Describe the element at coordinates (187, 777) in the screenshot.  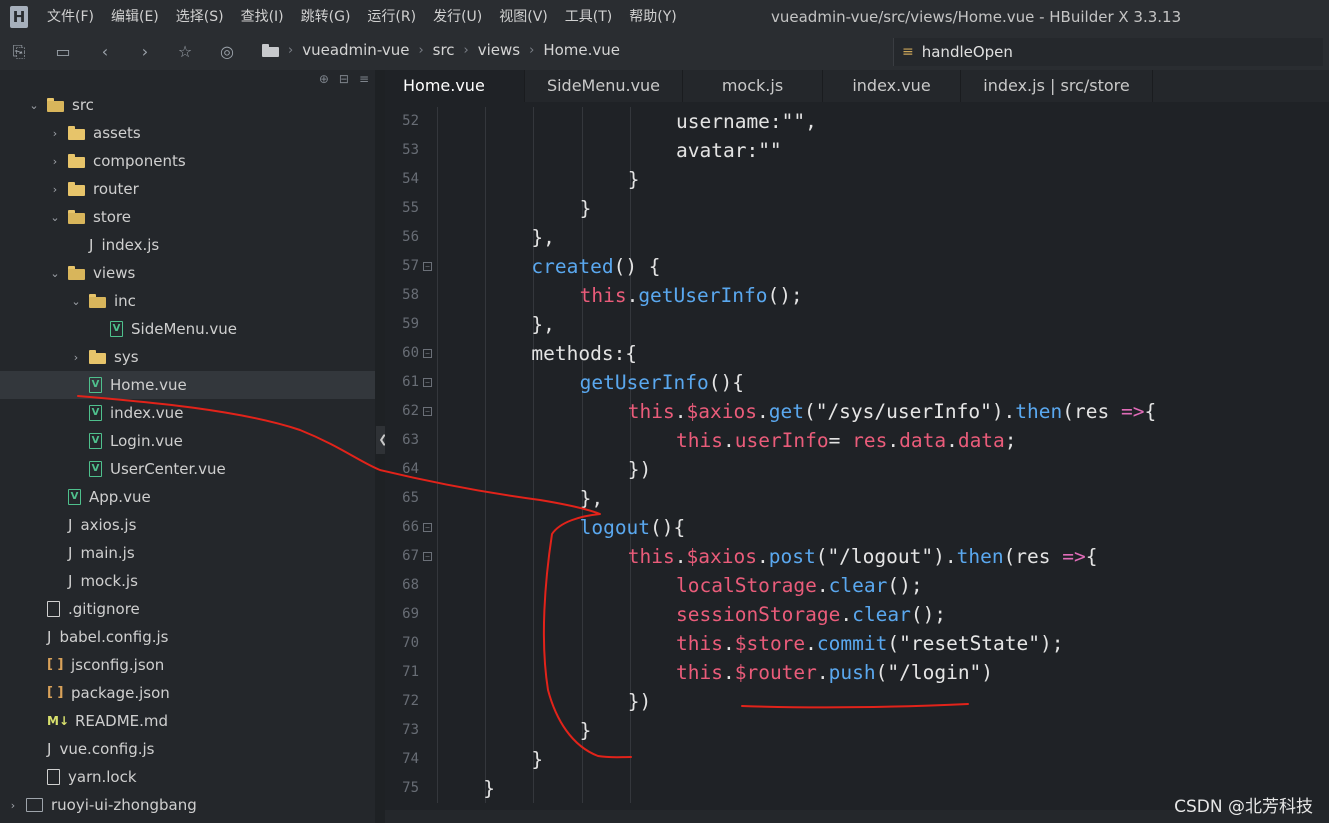
I see `tree-item: ›yarn.lock` at that location.